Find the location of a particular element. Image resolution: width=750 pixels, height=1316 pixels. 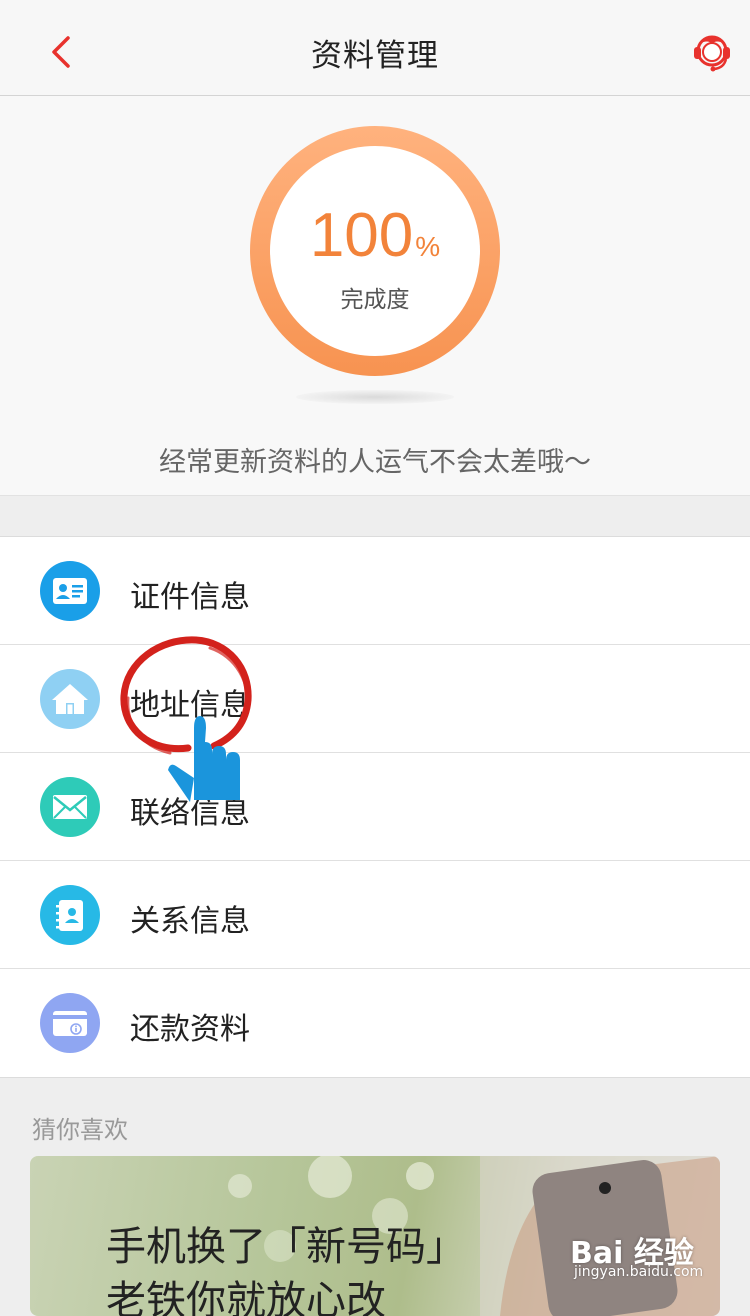

menu-item-address-info: 地址信息 is located at coordinates (375, 699).